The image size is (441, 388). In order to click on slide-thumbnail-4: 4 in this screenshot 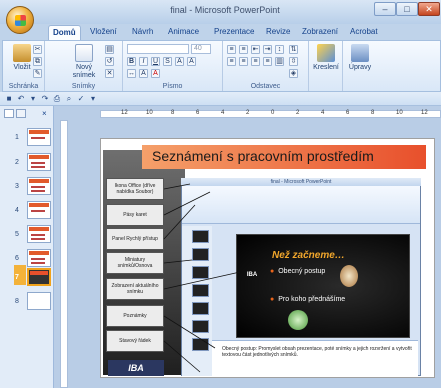, I will do `click(27, 211)`.